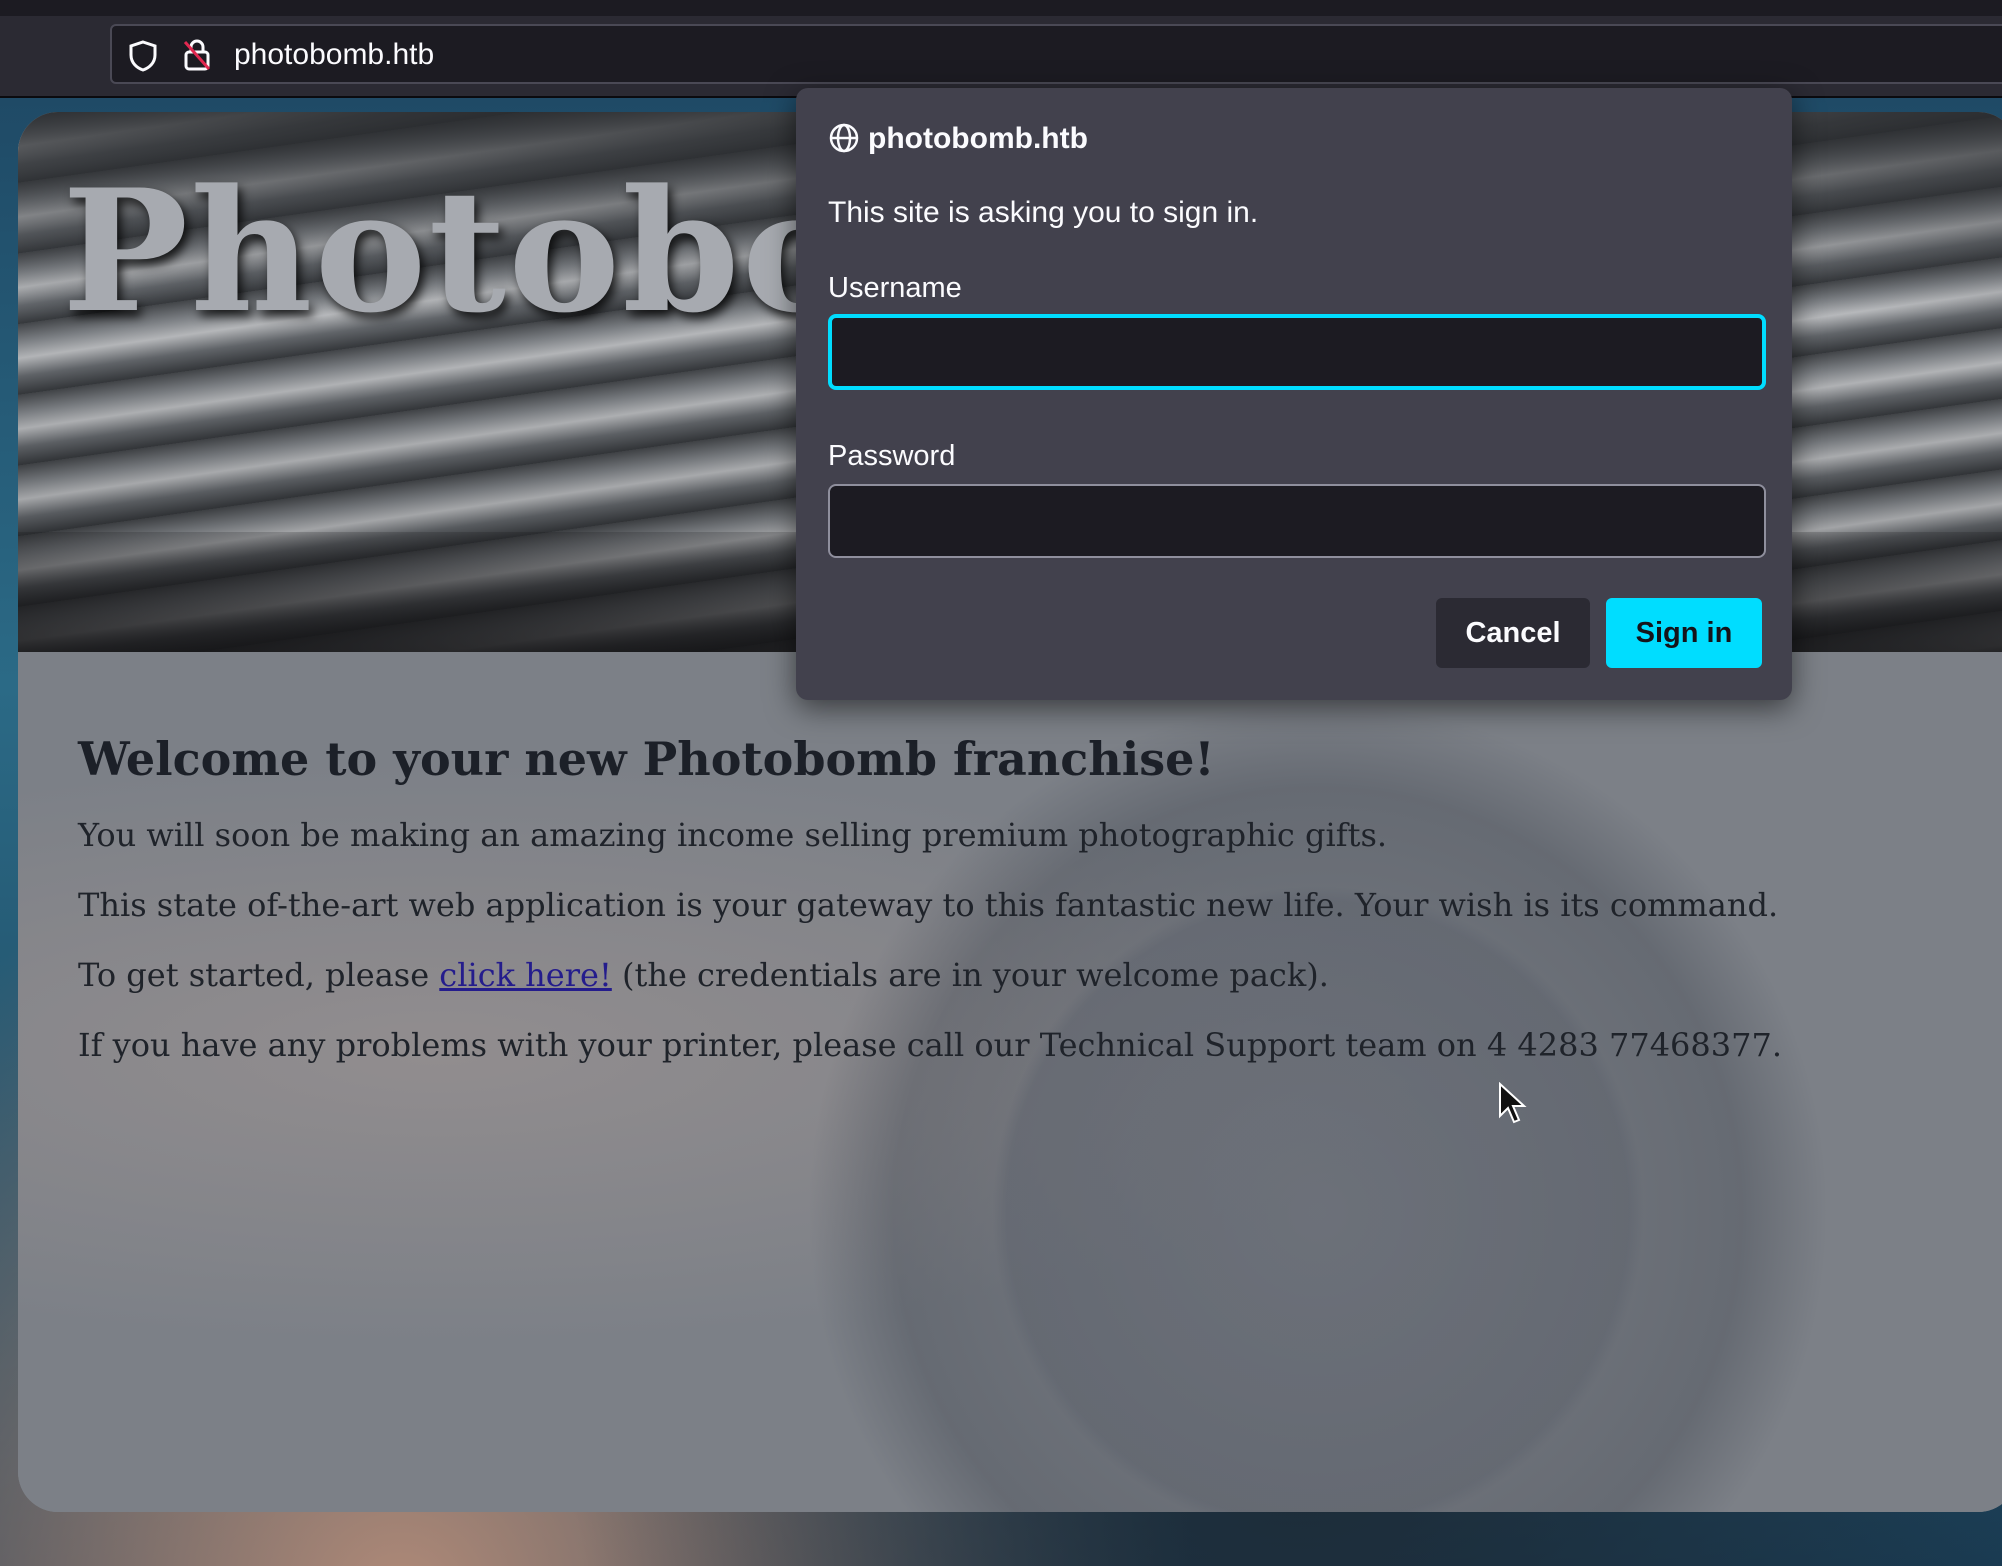 The image size is (2002, 1566). I want to click on shield-icon, so click(143, 58).